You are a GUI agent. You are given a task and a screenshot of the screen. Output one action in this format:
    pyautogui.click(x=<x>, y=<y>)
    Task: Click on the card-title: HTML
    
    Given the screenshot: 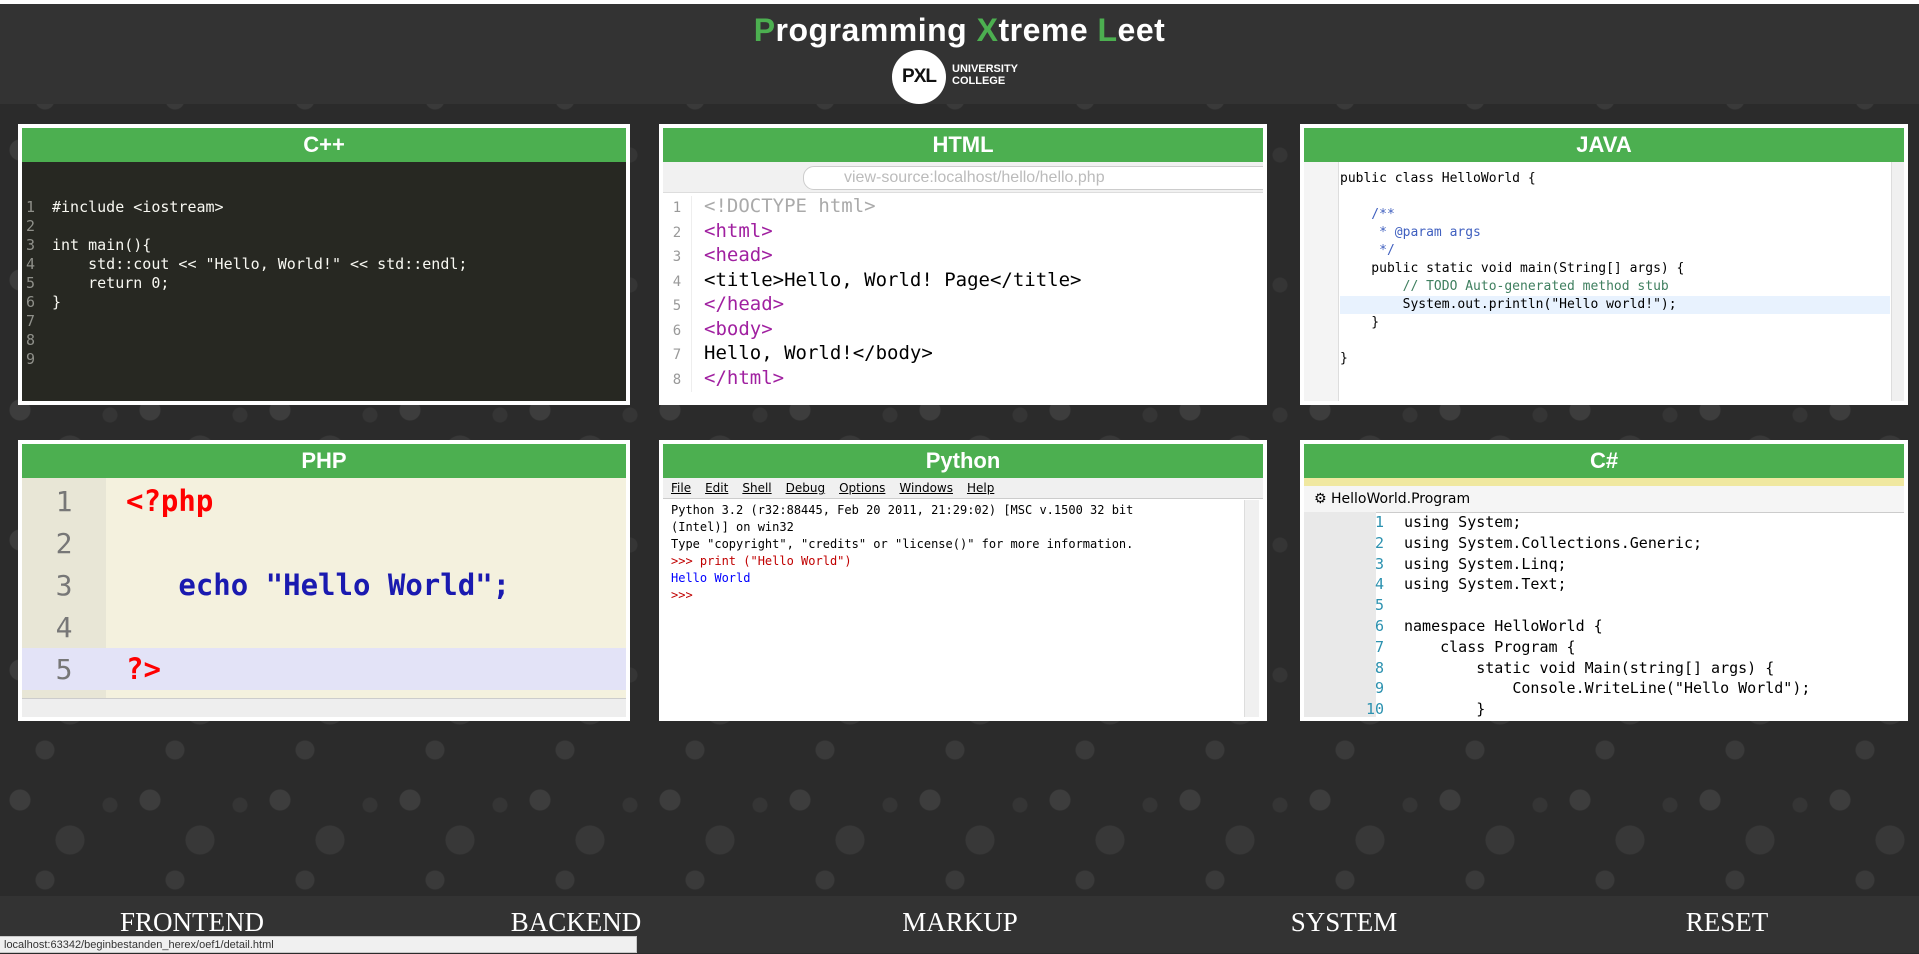 What is the action you would take?
    pyautogui.click(x=963, y=145)
    